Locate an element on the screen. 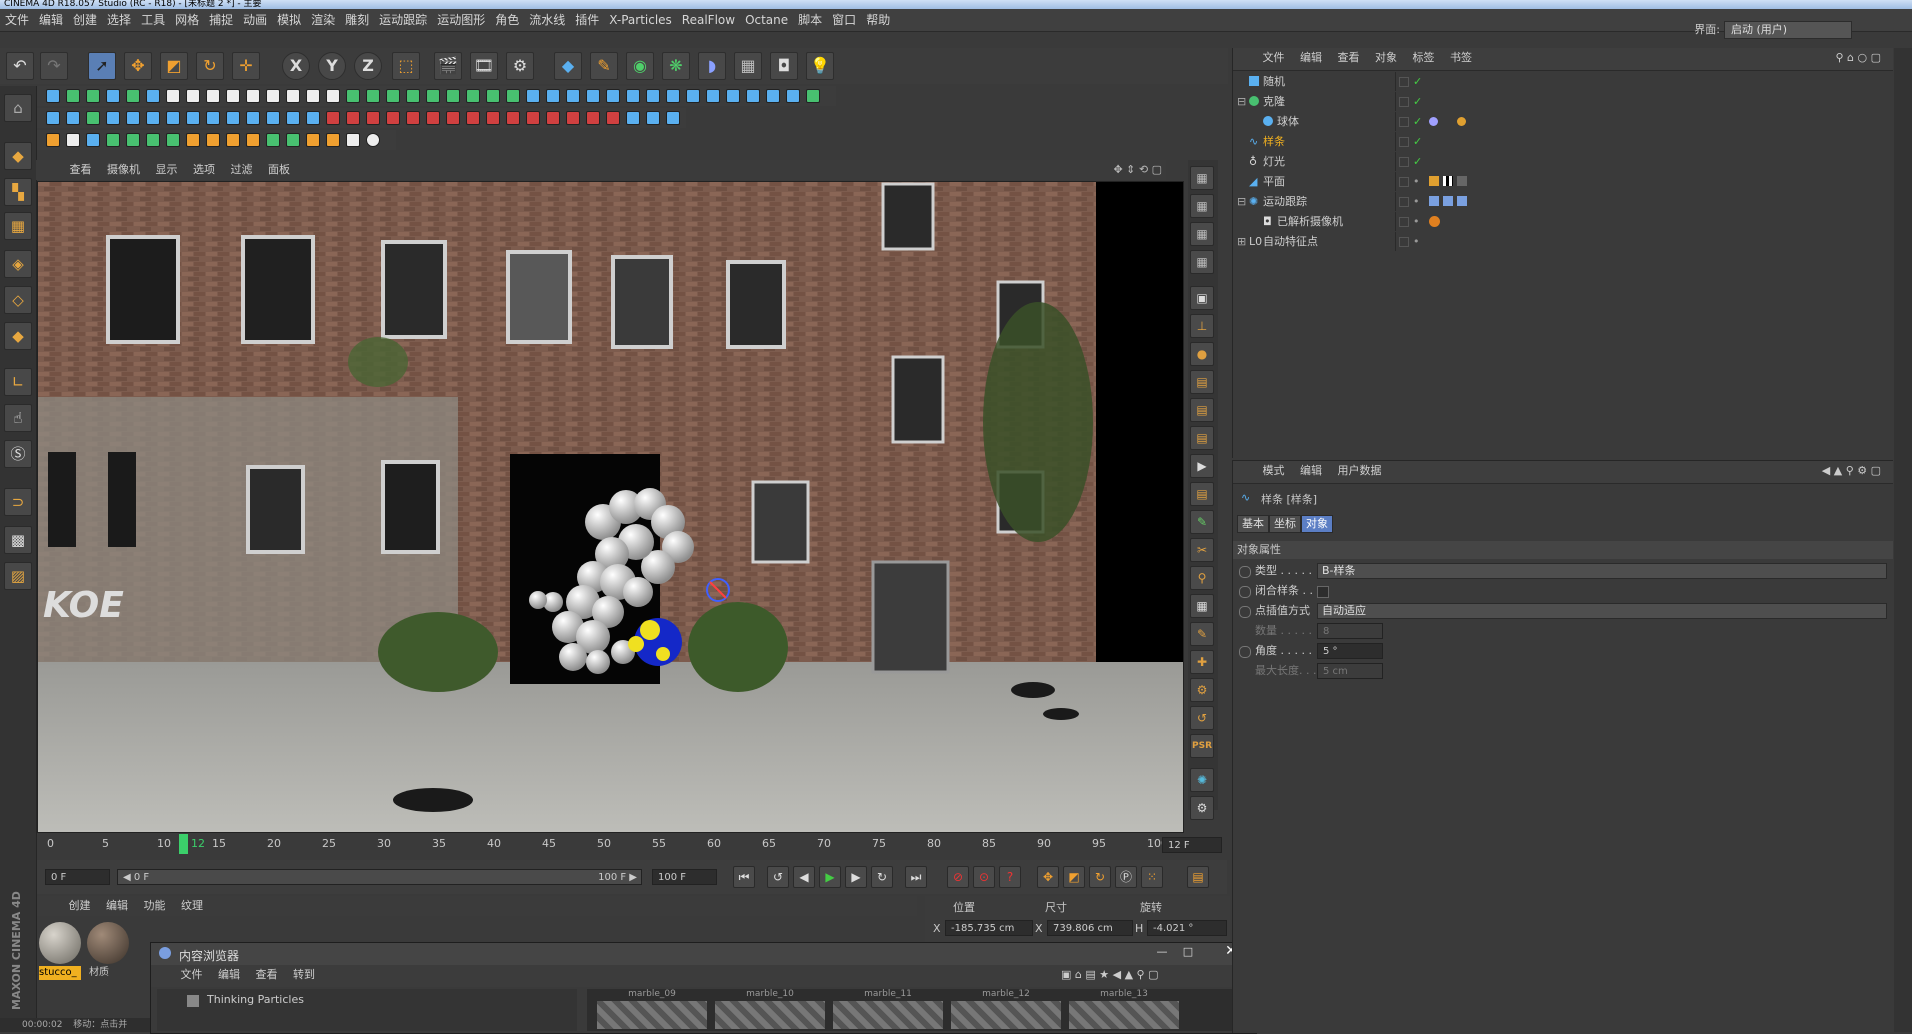 The image size is (1912, 1034). material-menu-texture: 纹理 is located at coordinates (192, 906).